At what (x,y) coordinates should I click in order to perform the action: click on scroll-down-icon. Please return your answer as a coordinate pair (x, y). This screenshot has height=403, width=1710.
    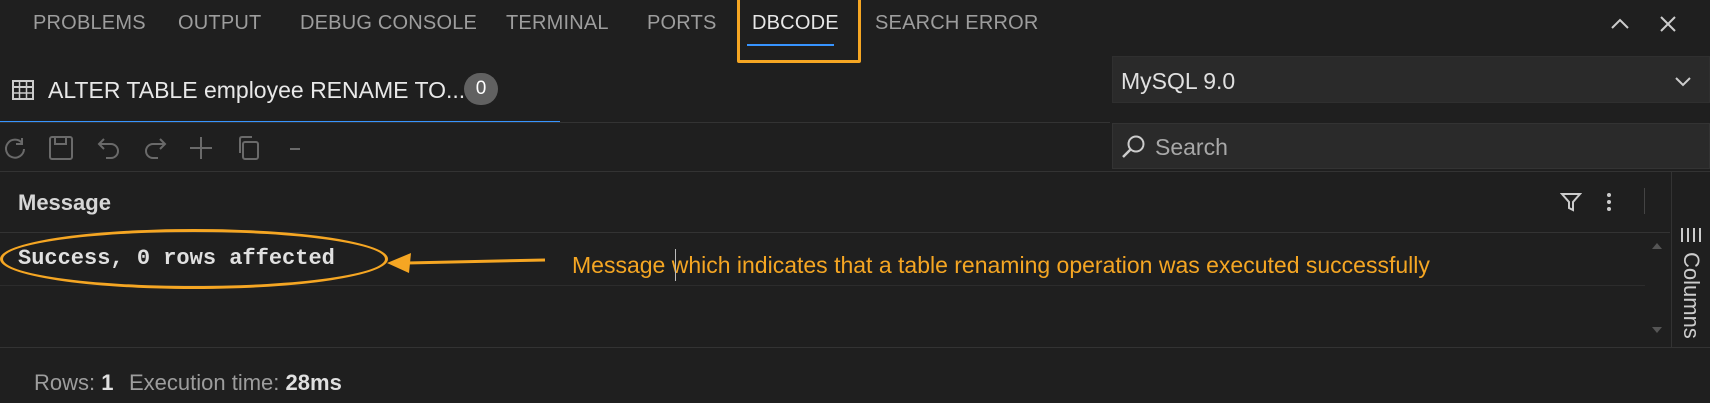
    Looking at the image, I should click on (1657, 330).